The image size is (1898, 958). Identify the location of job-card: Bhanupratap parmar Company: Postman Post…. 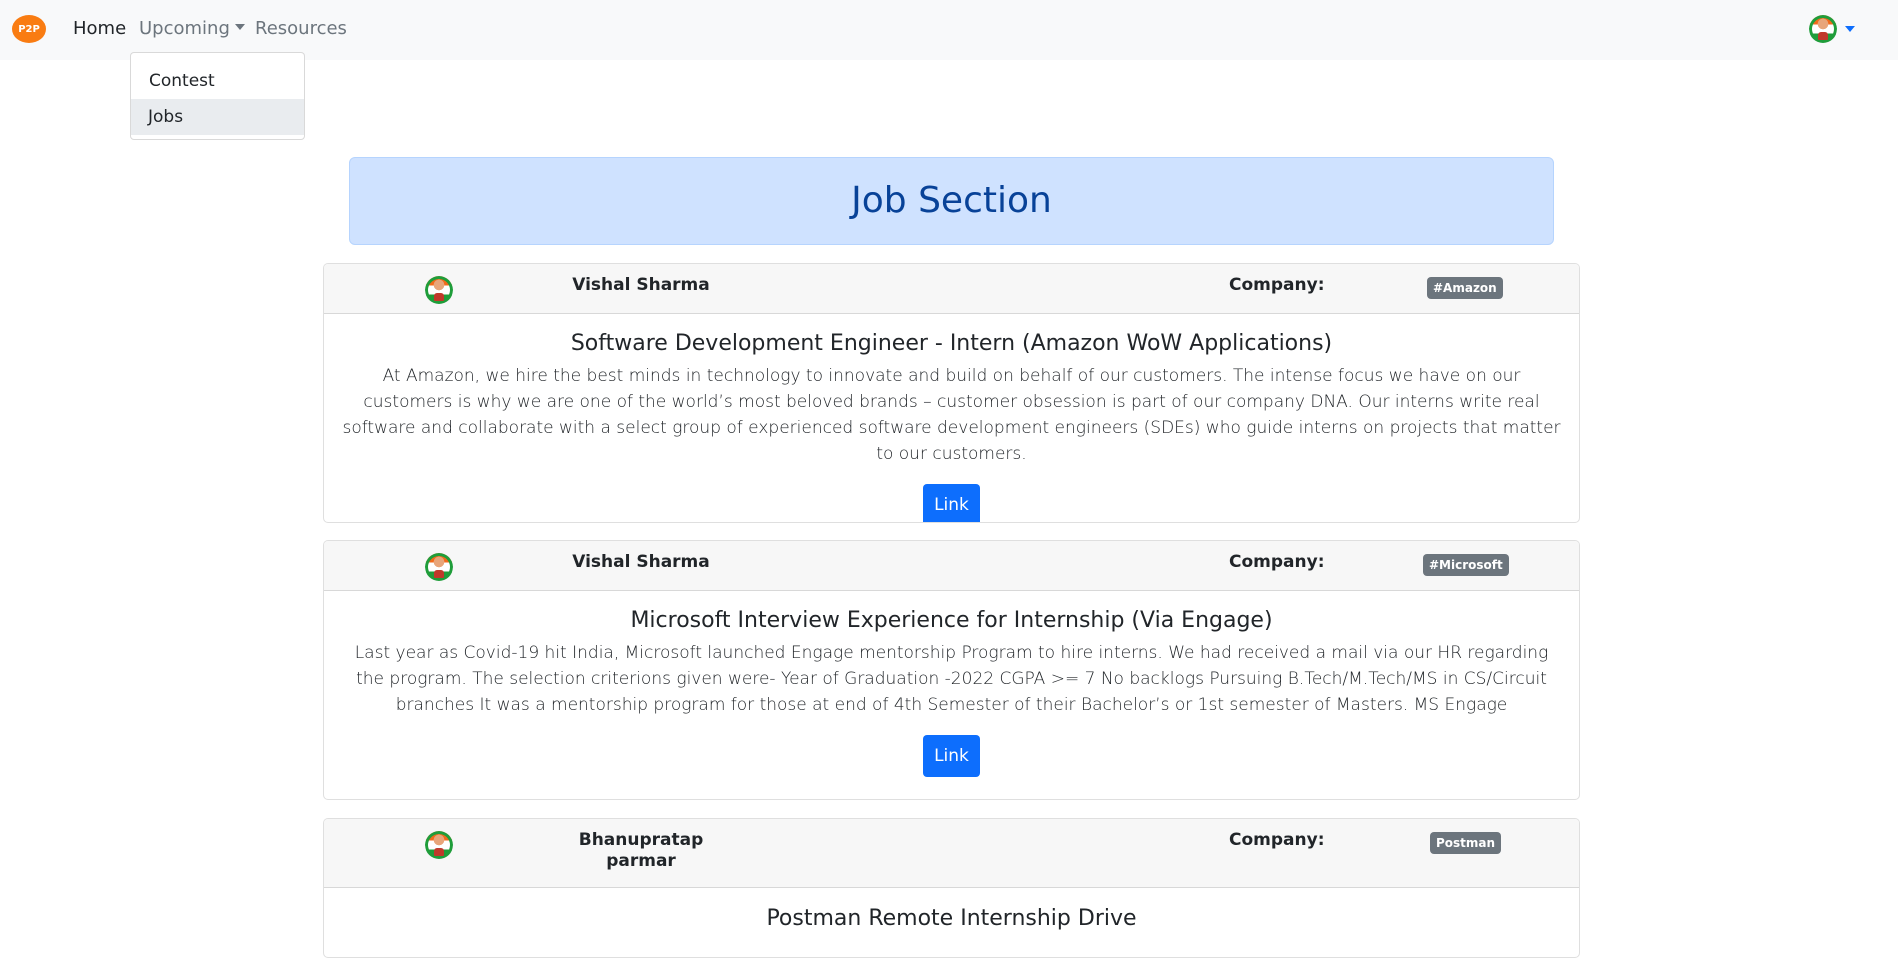
(951, 888).